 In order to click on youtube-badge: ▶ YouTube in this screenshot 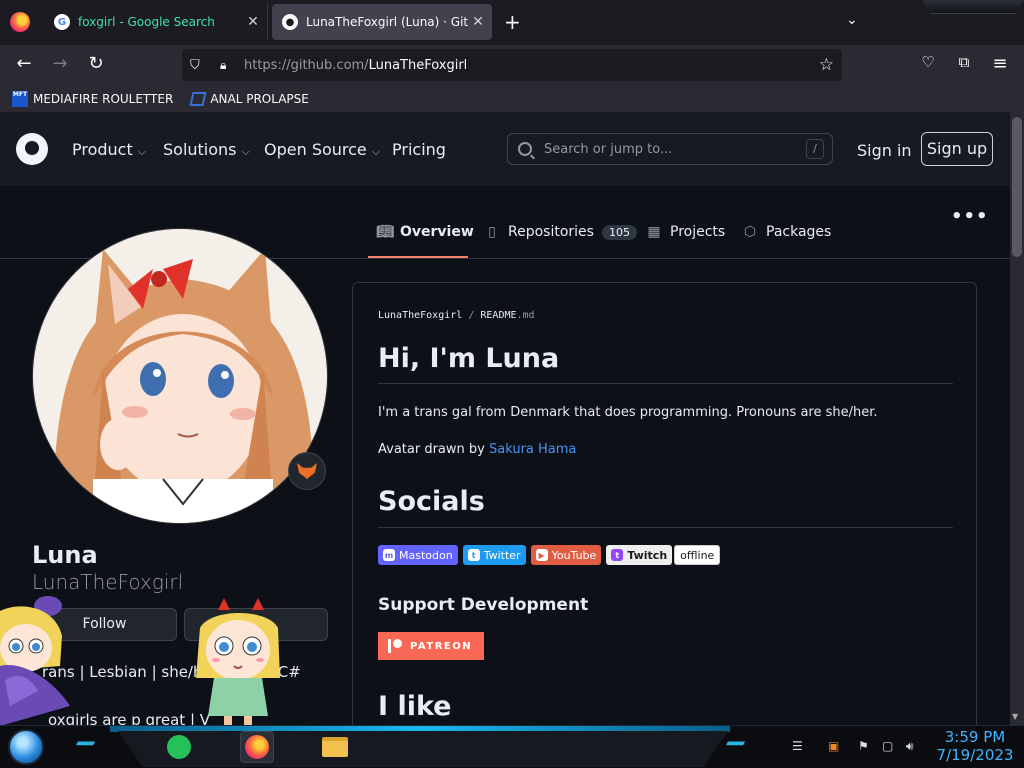, I will do `click(566, 555)`.